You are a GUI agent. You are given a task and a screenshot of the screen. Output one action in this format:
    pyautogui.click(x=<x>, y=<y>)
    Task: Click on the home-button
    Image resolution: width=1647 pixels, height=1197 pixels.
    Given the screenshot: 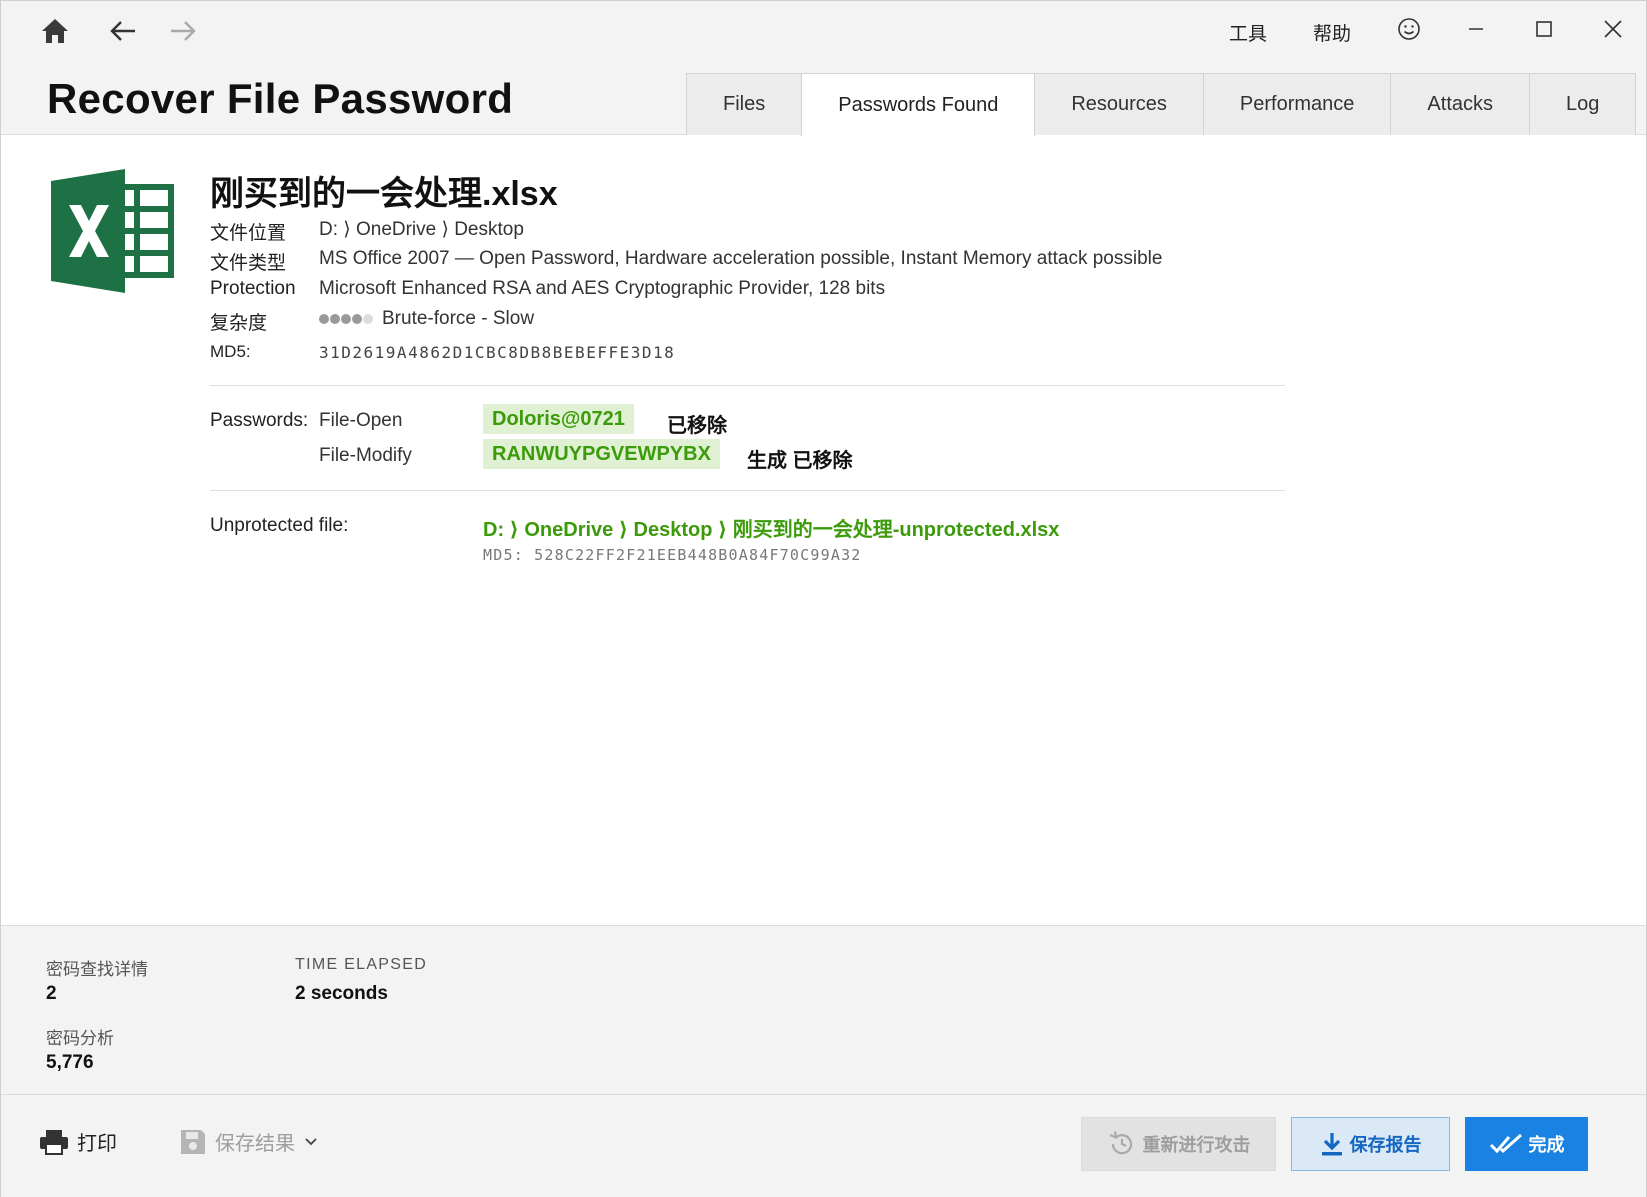 What is the action you would take?
    pyautogui.click(x=55, y=31)
    